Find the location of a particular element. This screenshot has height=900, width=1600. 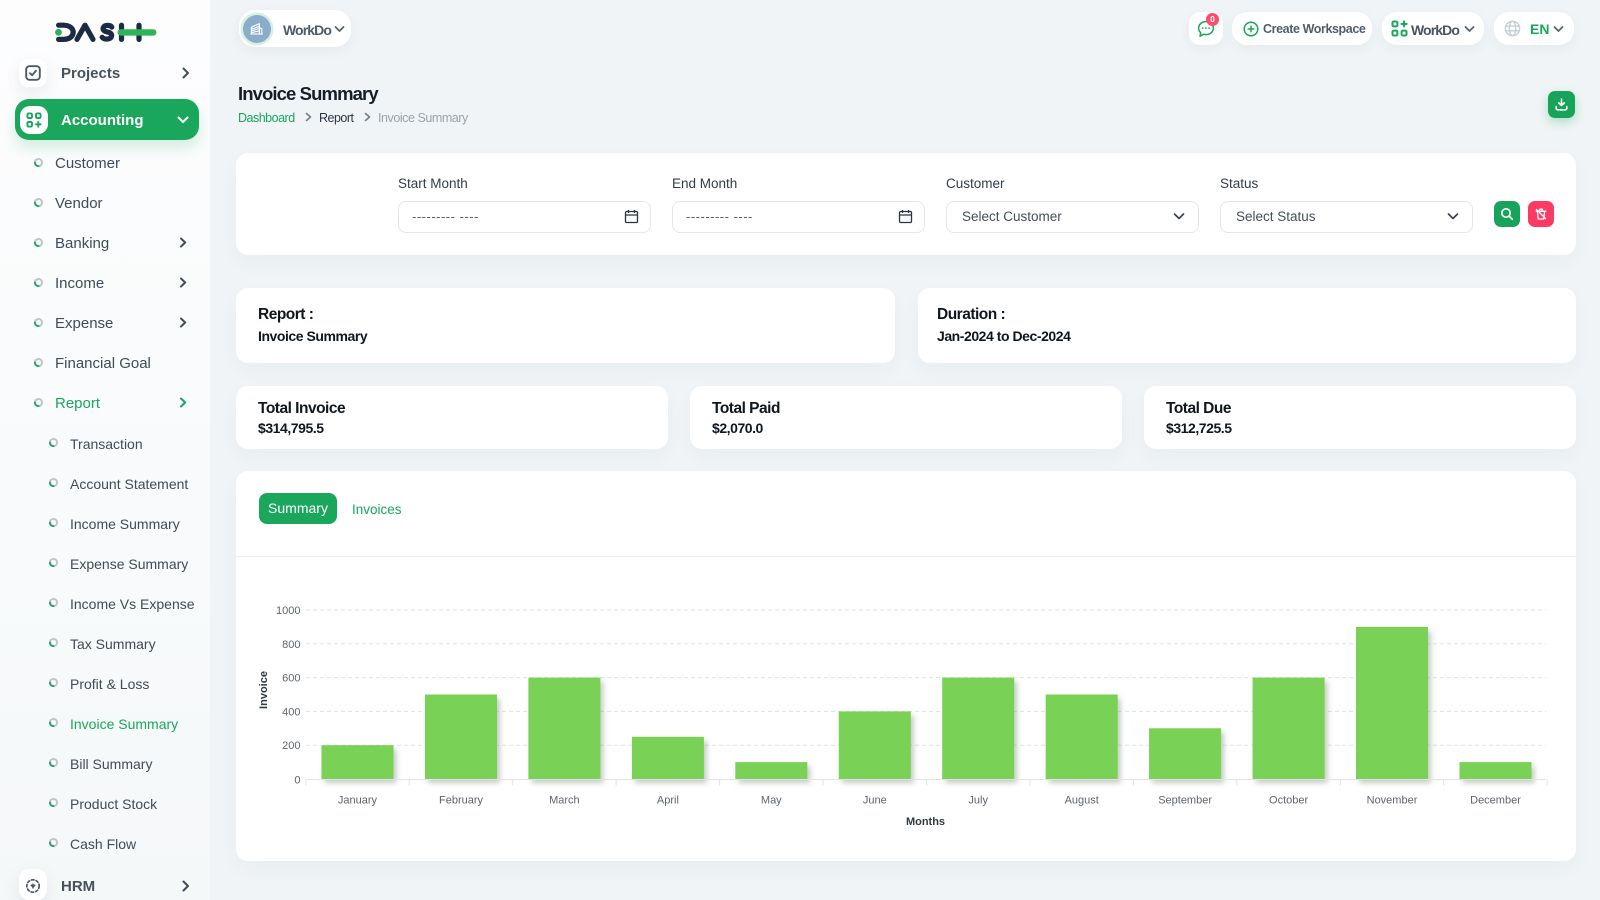

svg-text: June is located at coordinates (875, 801).